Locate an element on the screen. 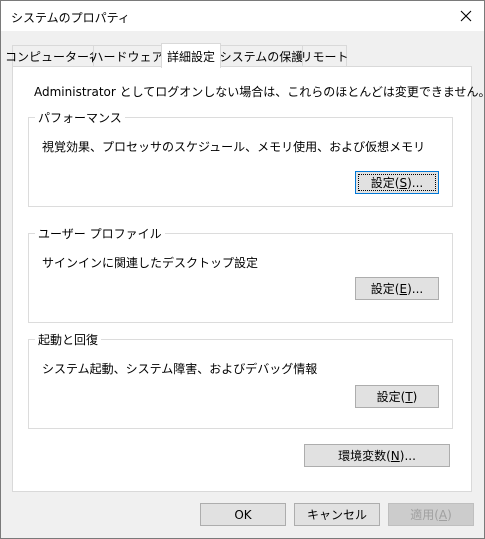  tab-hardware: ハードウェア is located at coordinates (127, 55).